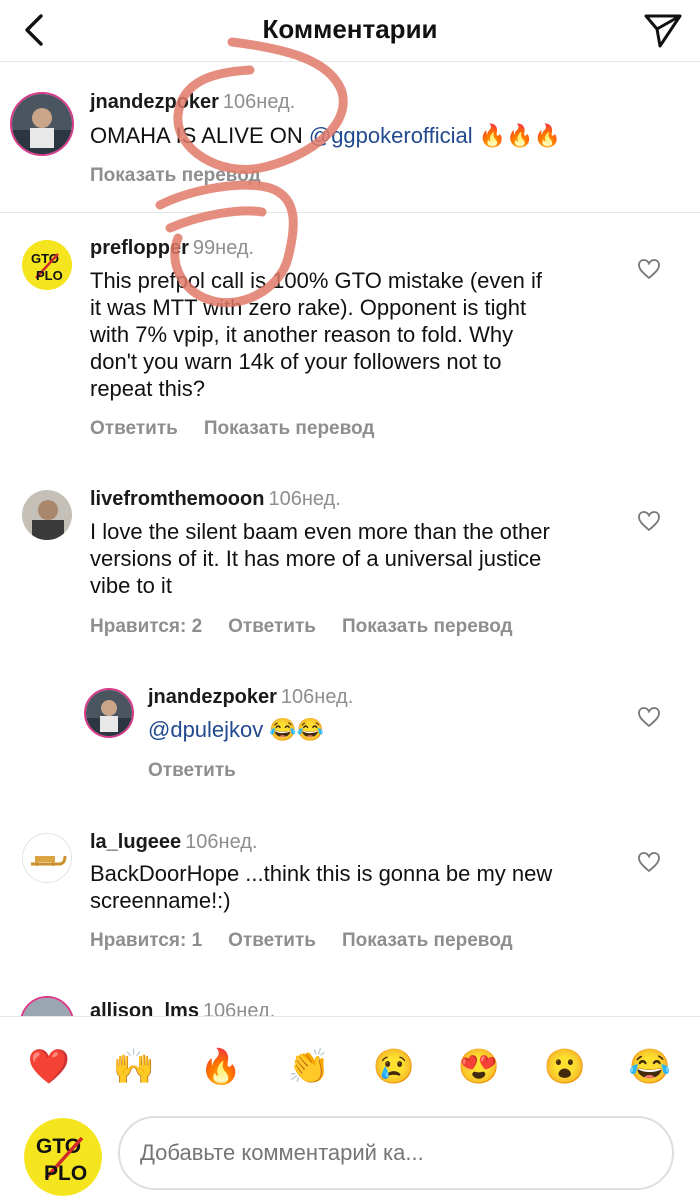 The image size is (700, 1202). I want to click on header-bar: Комментарии, so click(350, 31).